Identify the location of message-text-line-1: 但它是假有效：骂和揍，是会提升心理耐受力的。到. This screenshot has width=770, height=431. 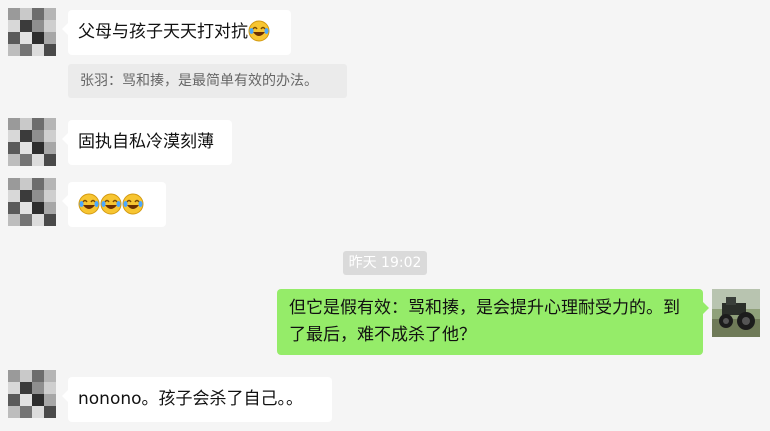
(484, 308).